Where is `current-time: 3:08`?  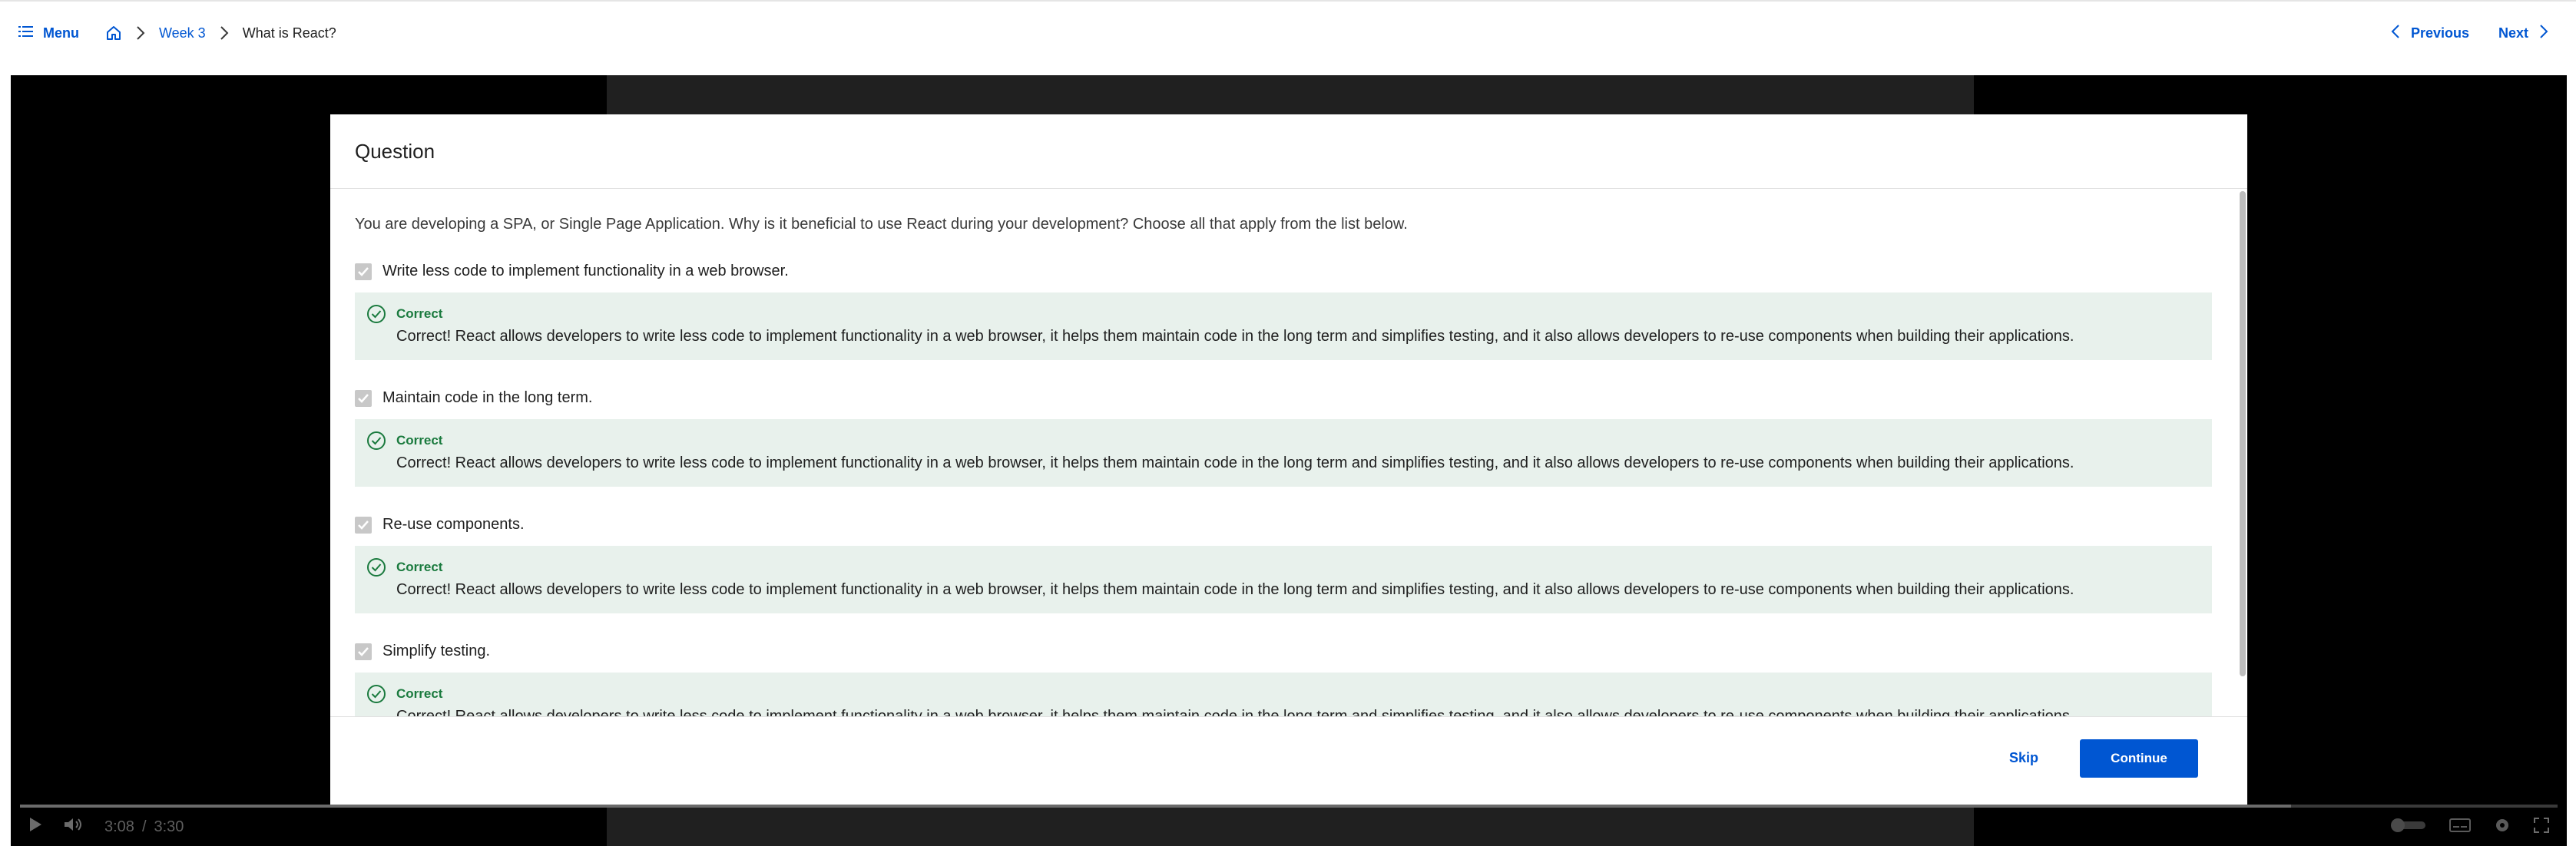 current-time: 3:08 is located at coordinates (119, 827).